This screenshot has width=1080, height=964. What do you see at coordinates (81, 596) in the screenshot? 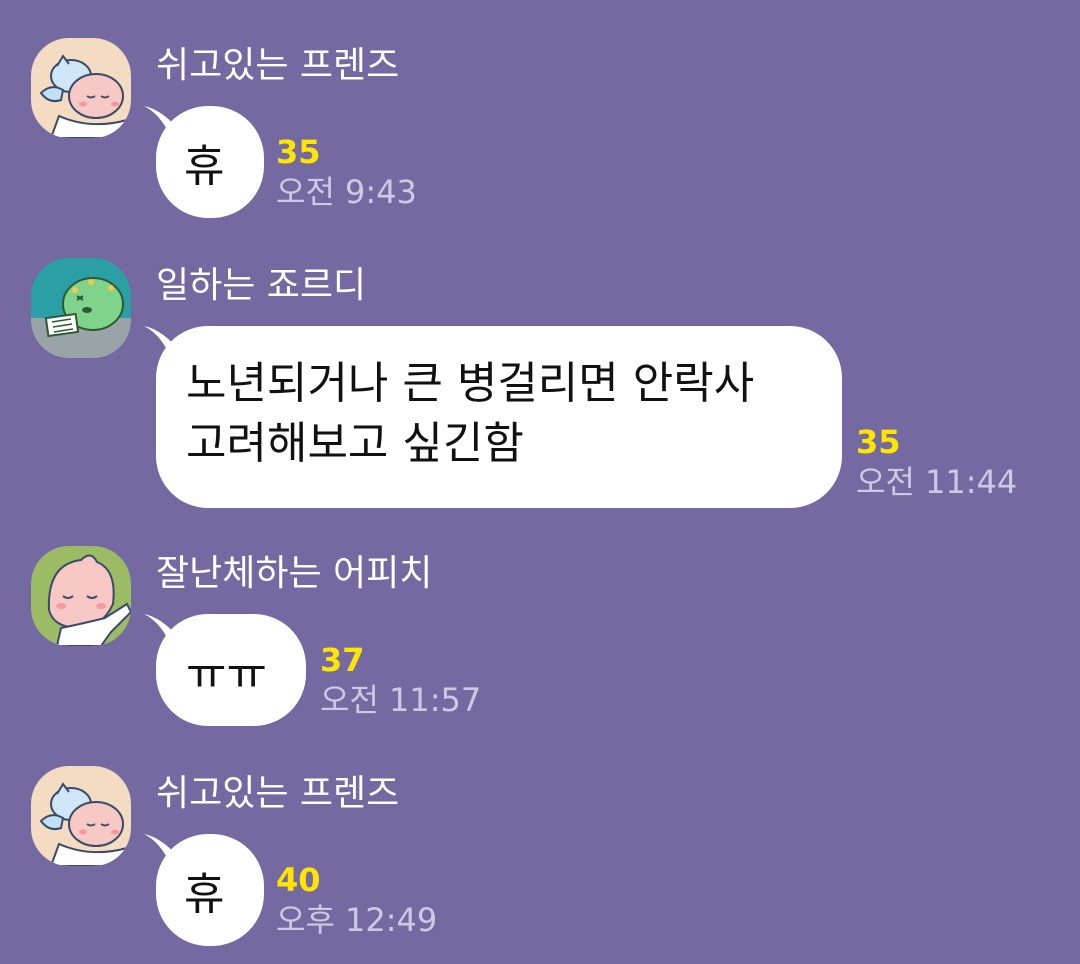
I see `boasting-apeach-avatar-icon` at bounding box center [81, 596].